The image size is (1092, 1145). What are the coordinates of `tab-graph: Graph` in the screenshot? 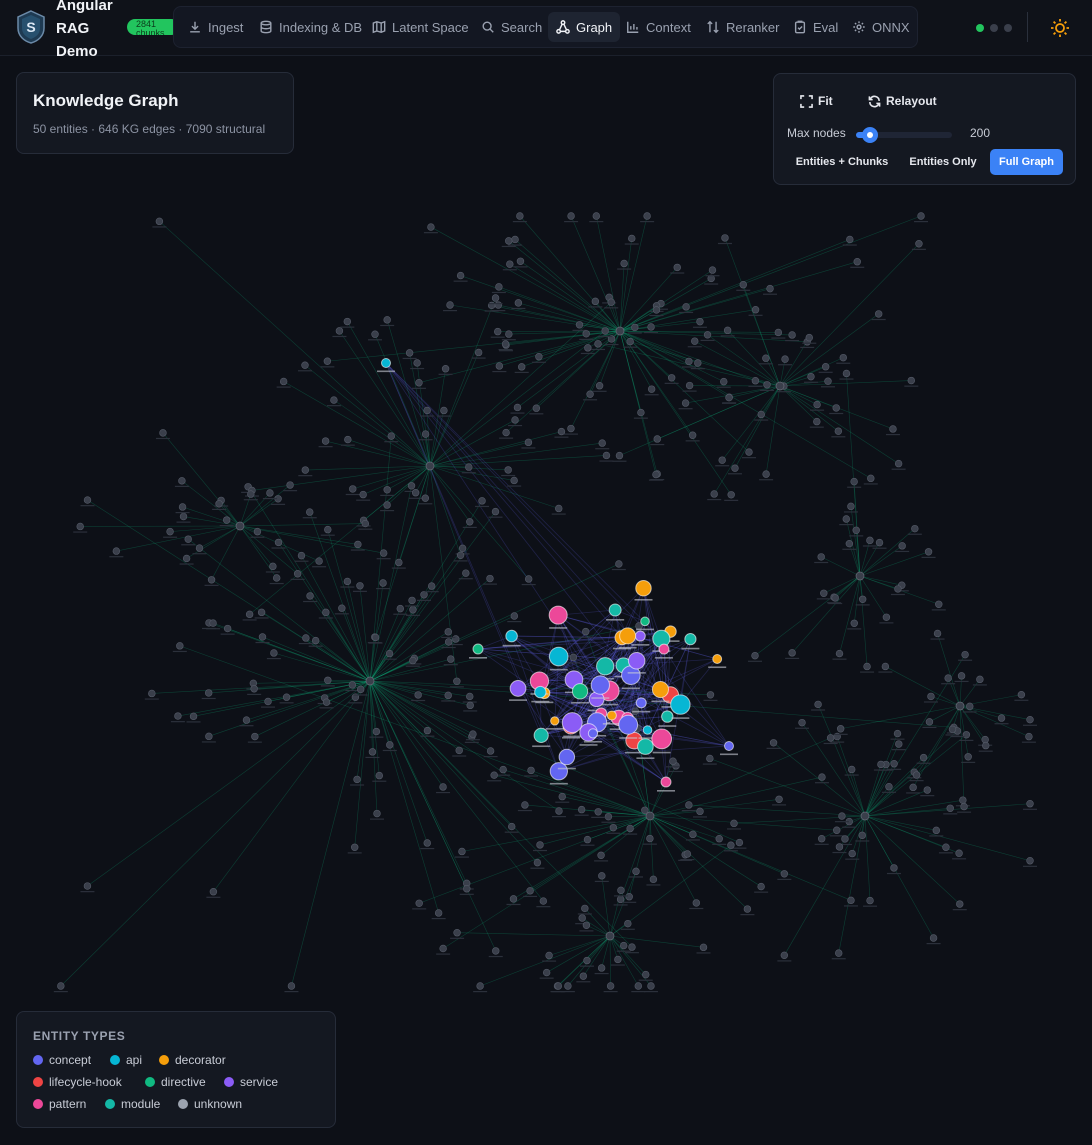 It's located at (584, 27).